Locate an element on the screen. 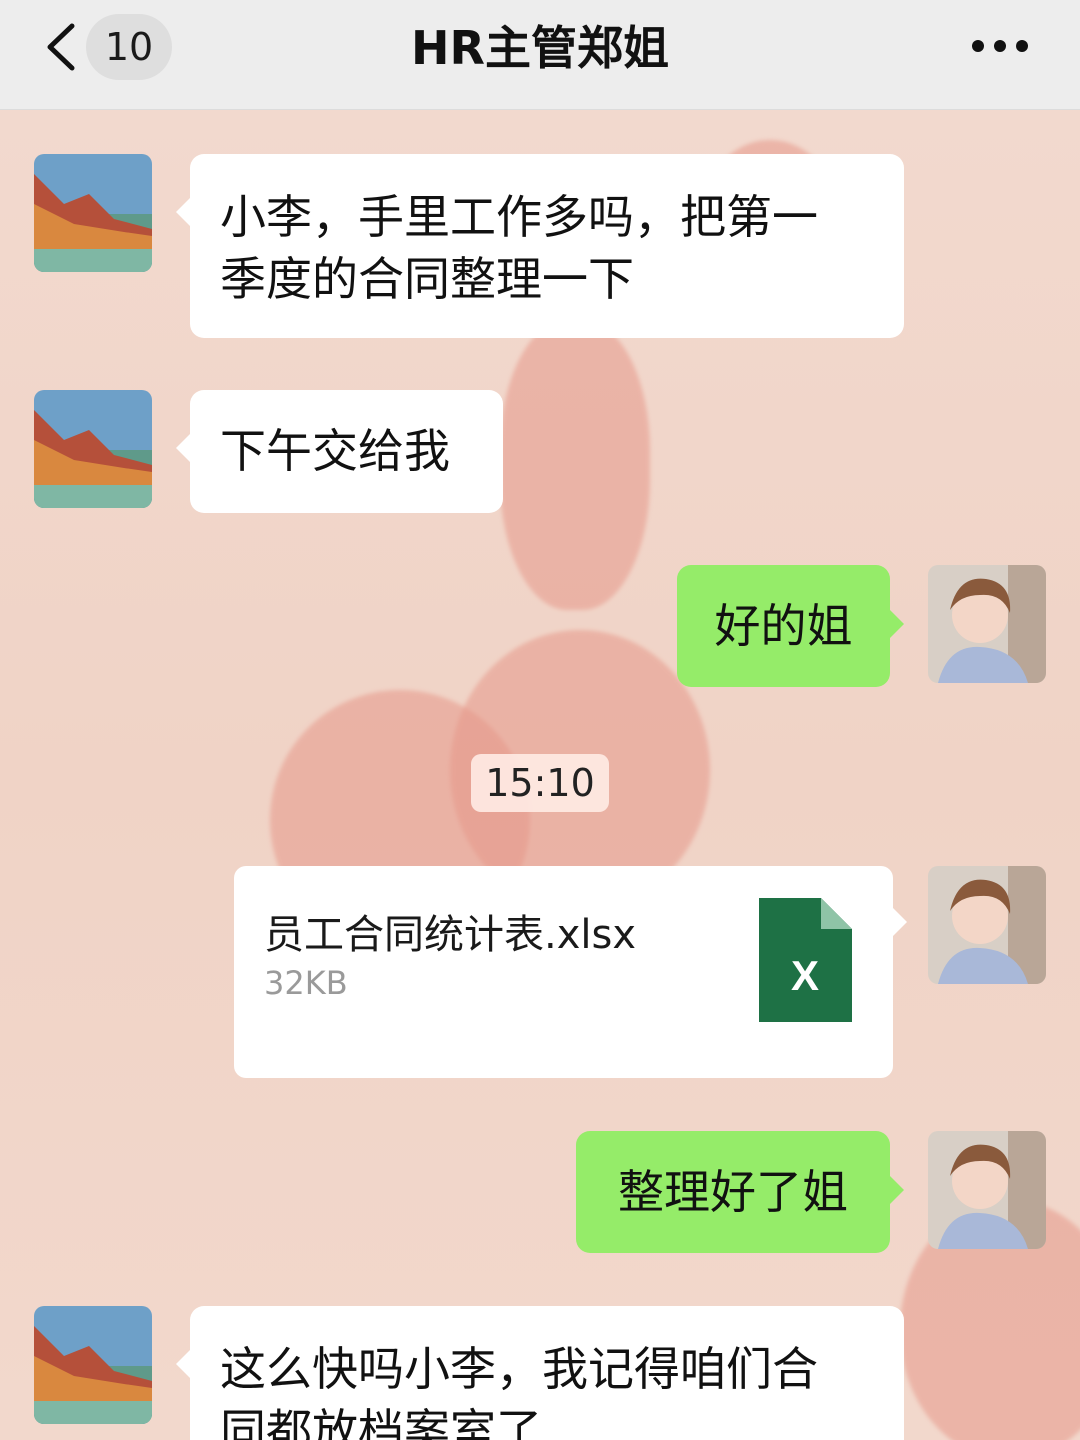  message-text: 好的姐 is located at coordinates (783, 626).